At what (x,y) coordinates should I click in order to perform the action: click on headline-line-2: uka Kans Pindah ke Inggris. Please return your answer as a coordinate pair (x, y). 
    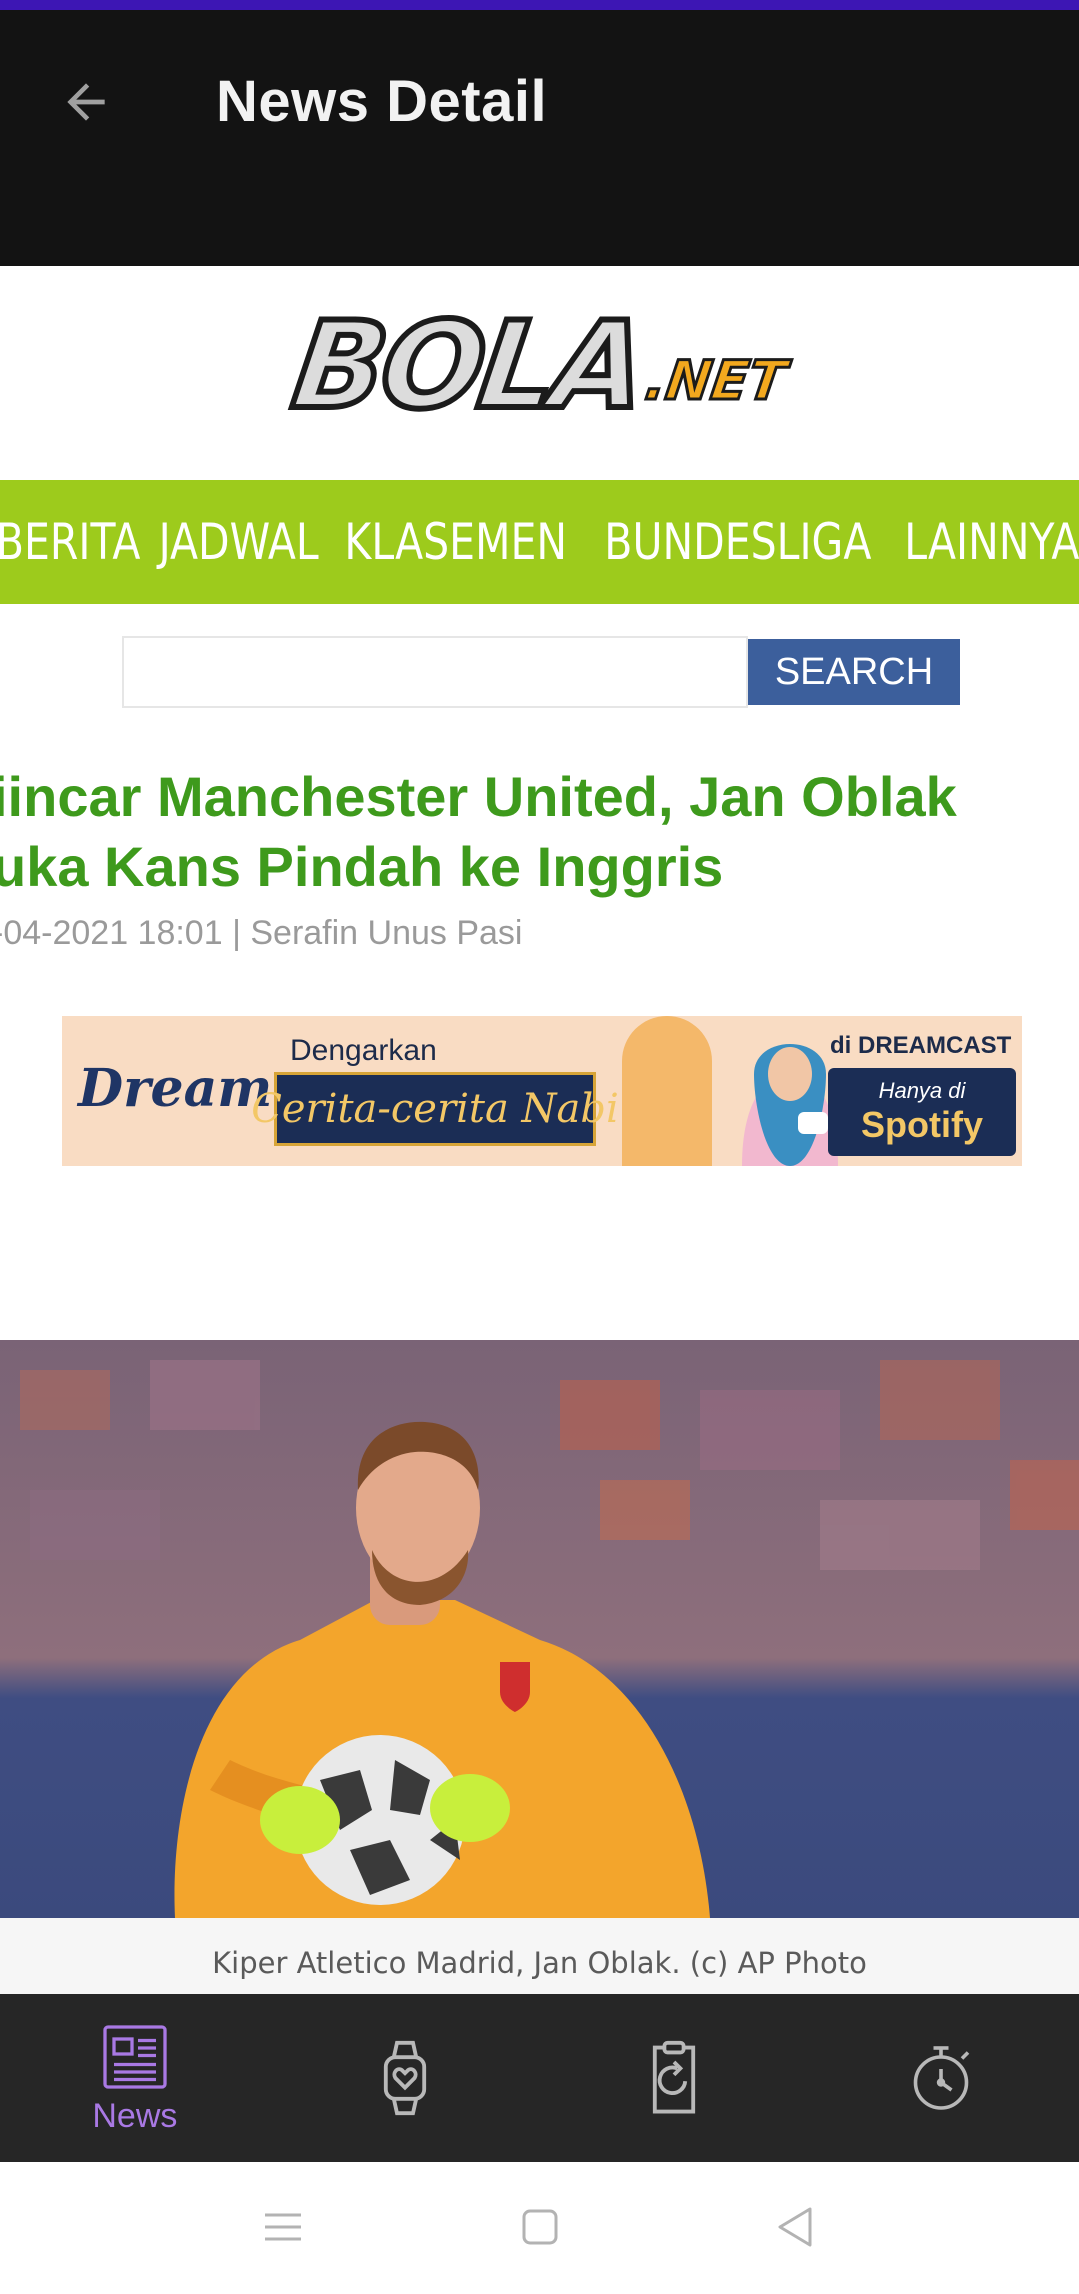
    Looking at the image, I should click on (362, 866).